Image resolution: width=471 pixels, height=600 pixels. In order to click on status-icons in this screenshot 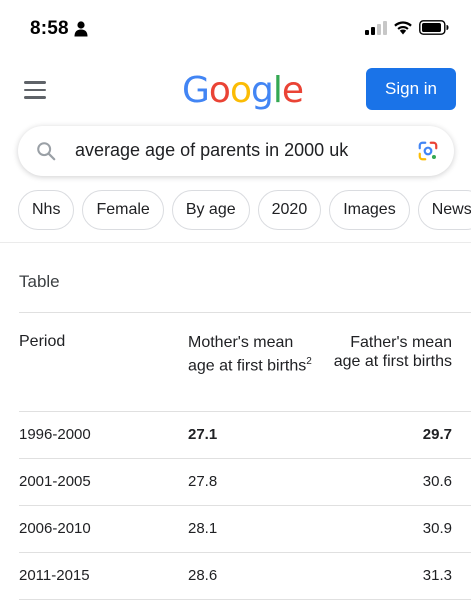, I will do `click(407, 27)`.